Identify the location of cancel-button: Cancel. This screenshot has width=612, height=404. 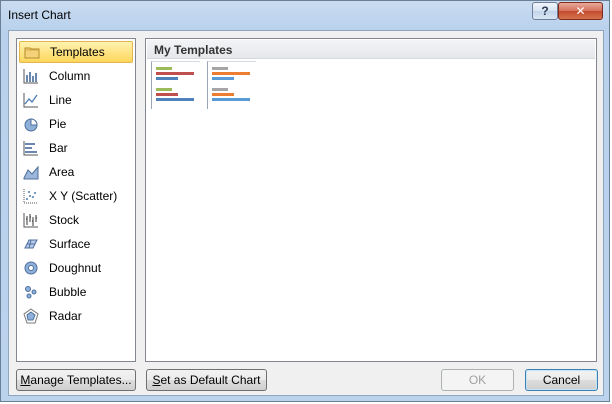
(561, 380).